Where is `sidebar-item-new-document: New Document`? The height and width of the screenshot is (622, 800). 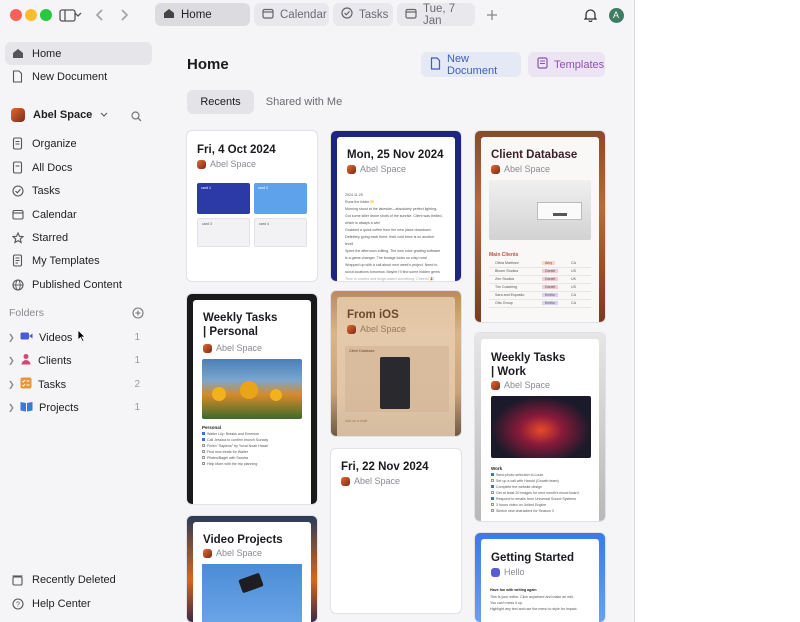
sidebar-item-new-document: New Document is located at coordinates (78, 76).